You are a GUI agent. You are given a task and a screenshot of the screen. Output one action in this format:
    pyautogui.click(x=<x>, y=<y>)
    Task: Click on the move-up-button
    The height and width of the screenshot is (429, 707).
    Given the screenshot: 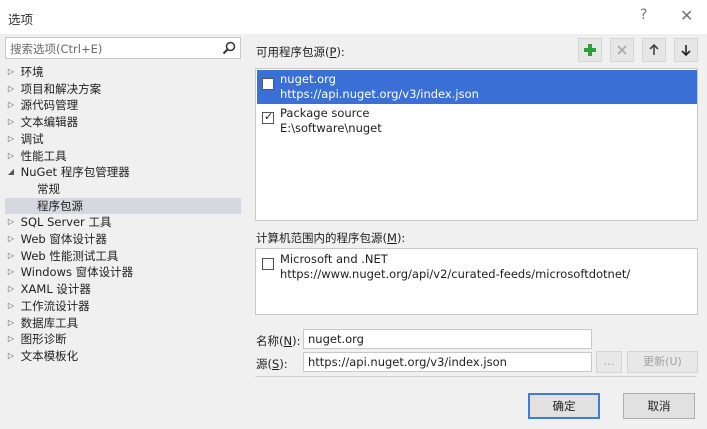 What is the action you would take?
    pyautogui.click(x=654, y=50)
    